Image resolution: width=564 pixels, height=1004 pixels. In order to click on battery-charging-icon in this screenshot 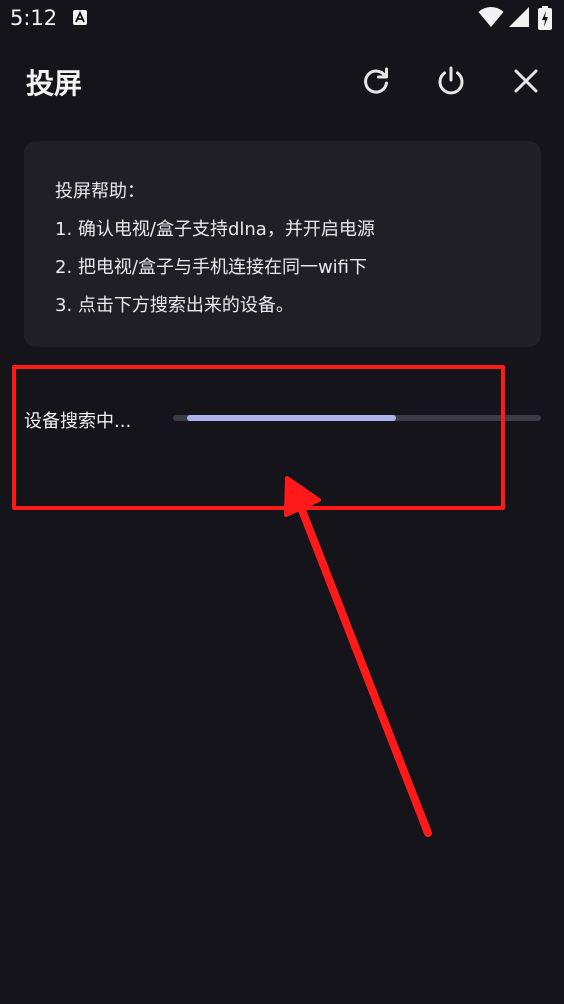, I will do `click(545, 20)`.